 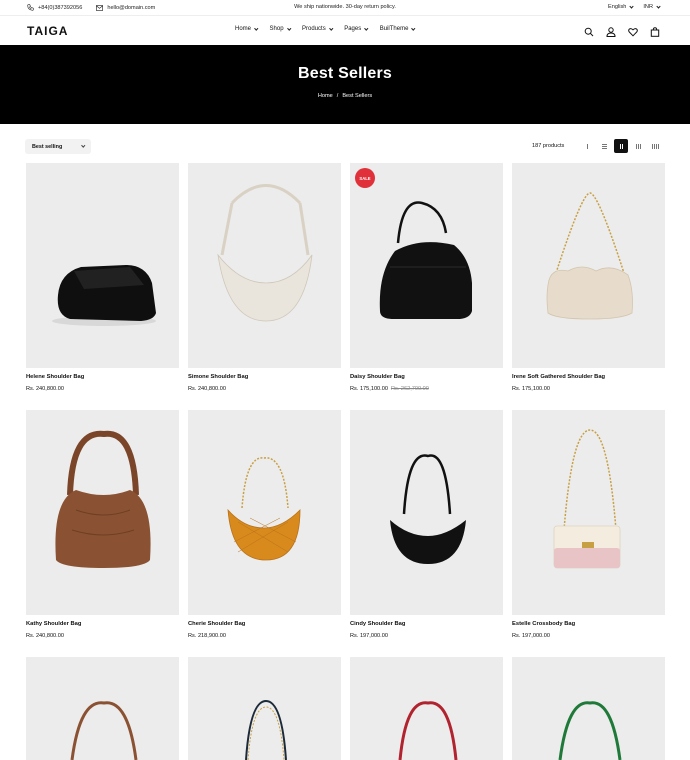 I want to click on nav-label: Pages, so click(x=353, y=29).